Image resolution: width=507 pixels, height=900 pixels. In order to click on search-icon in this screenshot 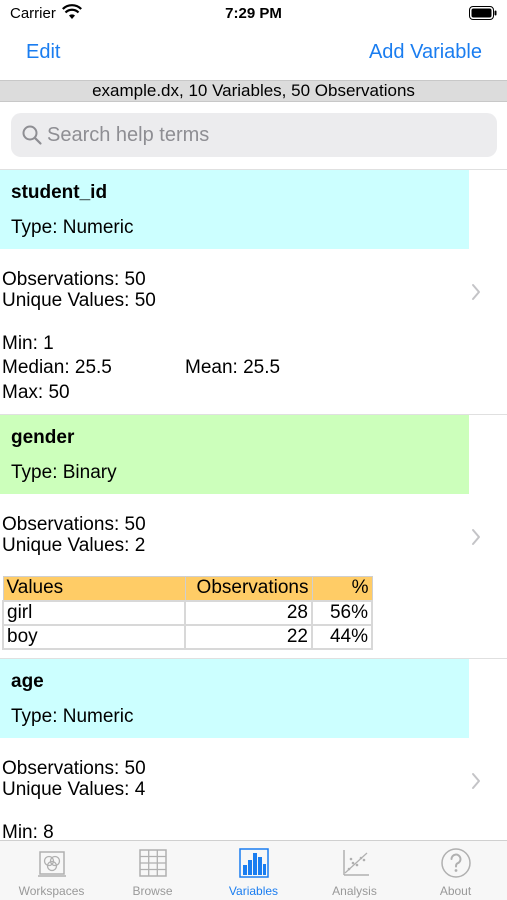, I will do `click(32, 135)`.